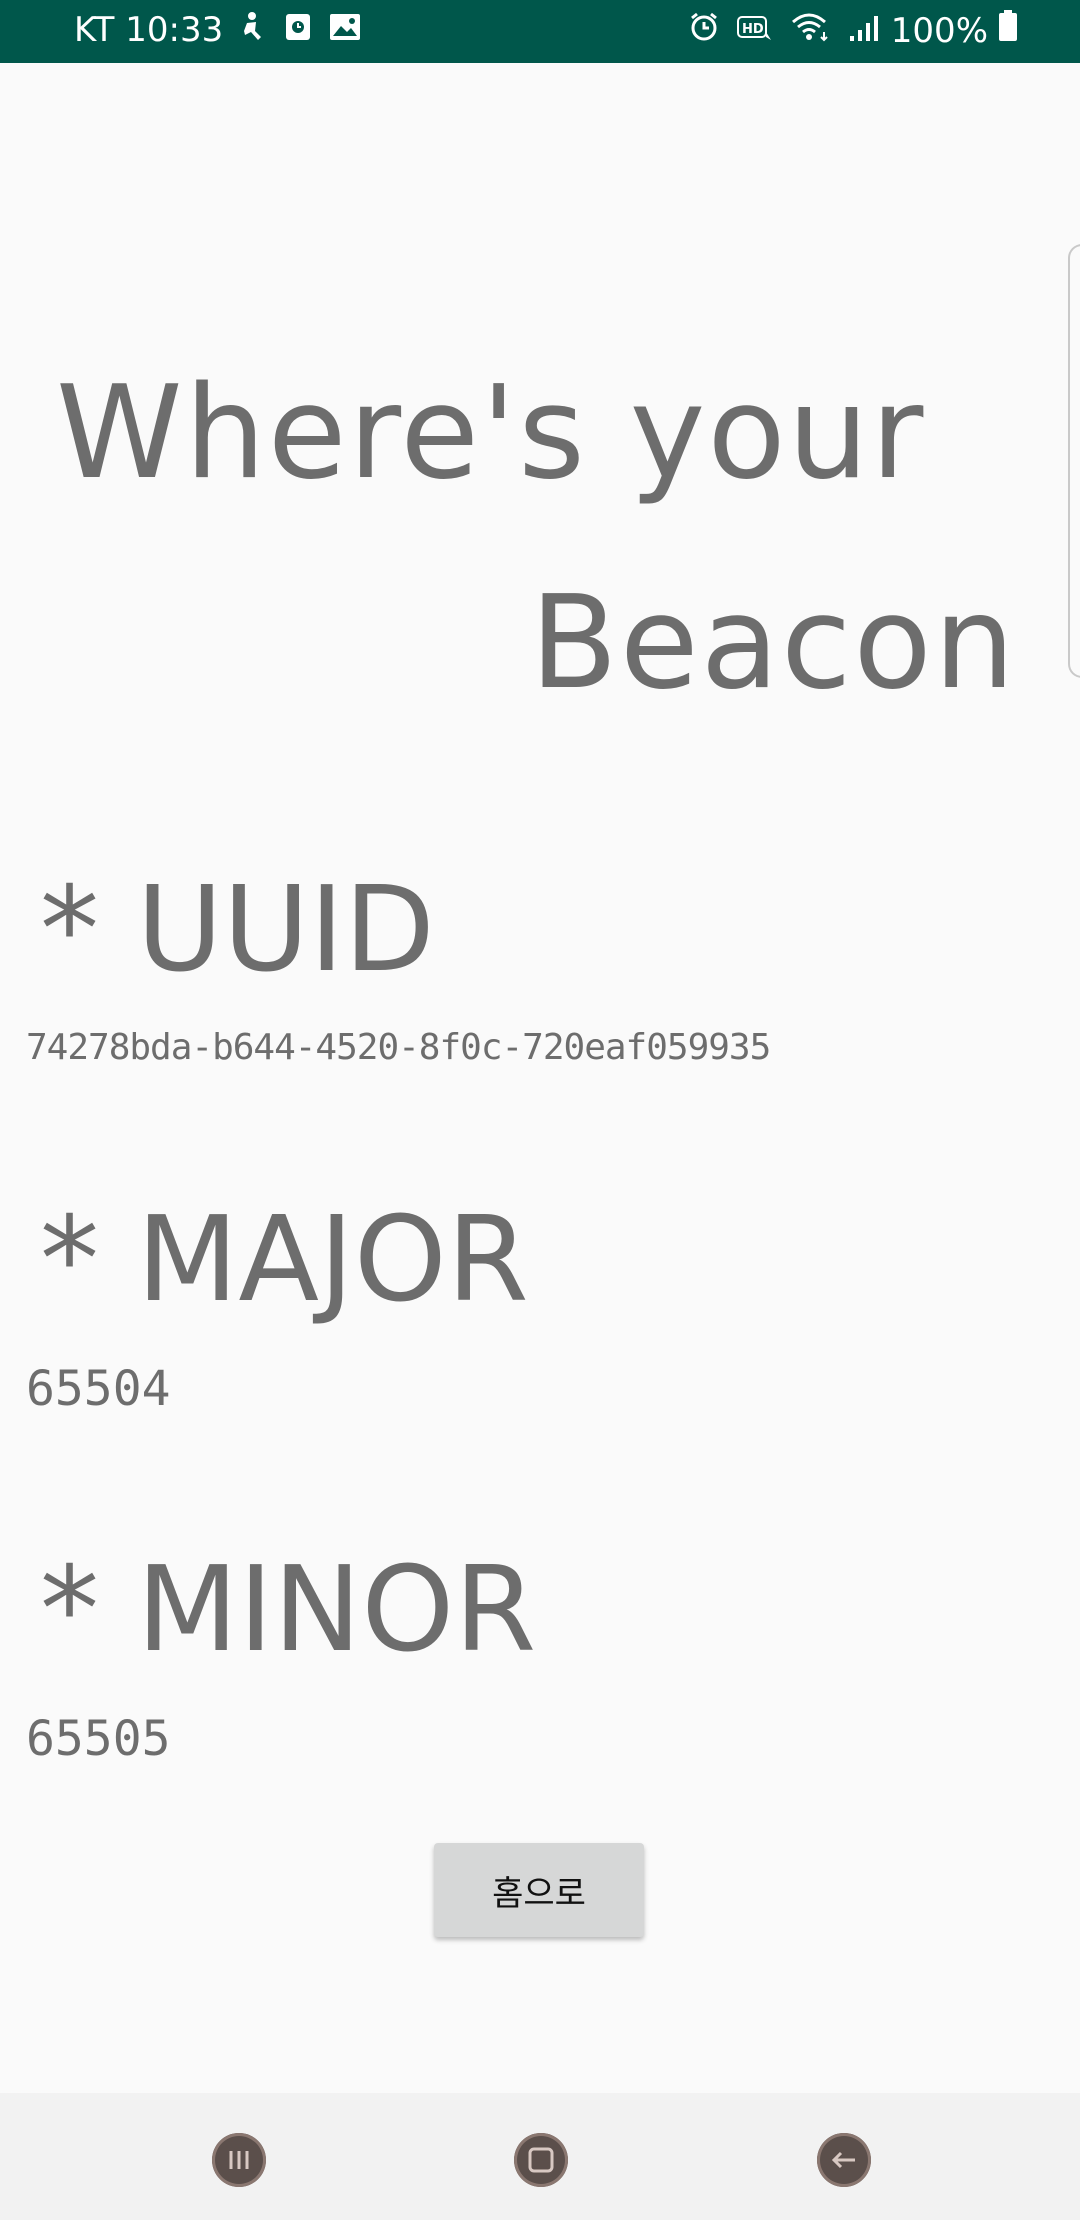  I want to click on recent-apps-icon, so click(239, 2160).